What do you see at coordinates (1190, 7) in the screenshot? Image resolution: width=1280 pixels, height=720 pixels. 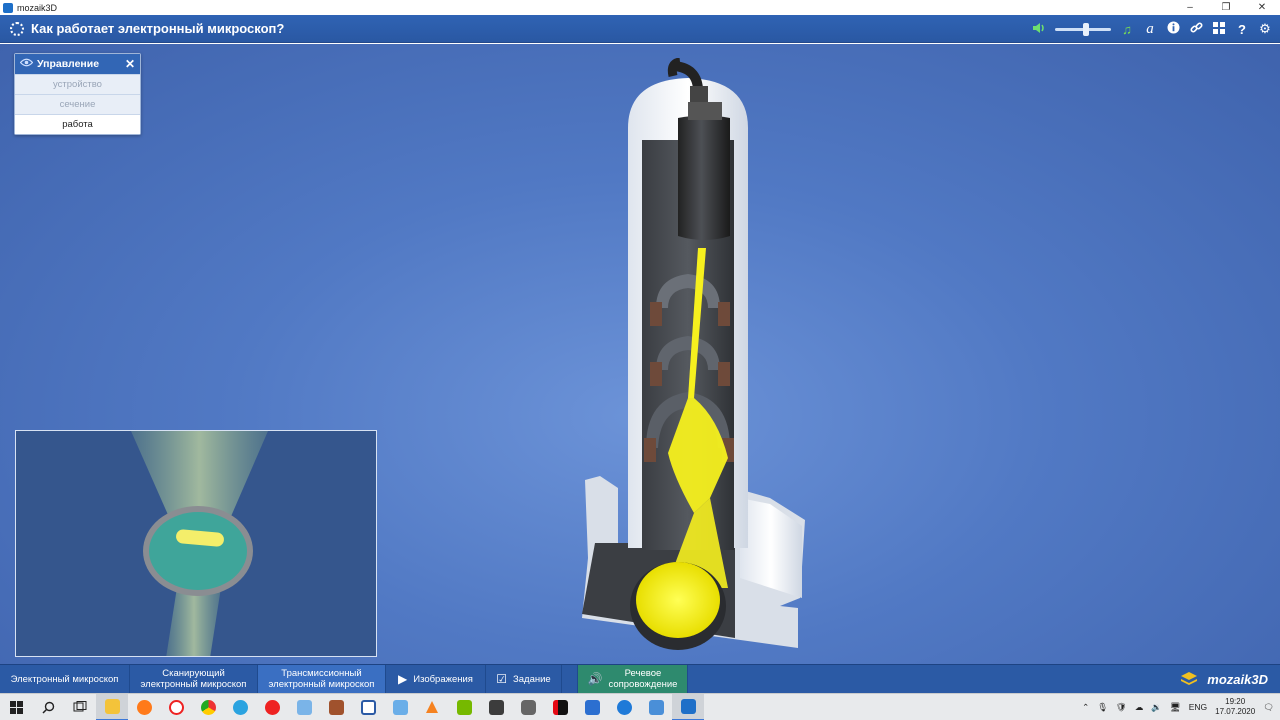 I see `minimize-button: –` at bounding box center [1190, 7].